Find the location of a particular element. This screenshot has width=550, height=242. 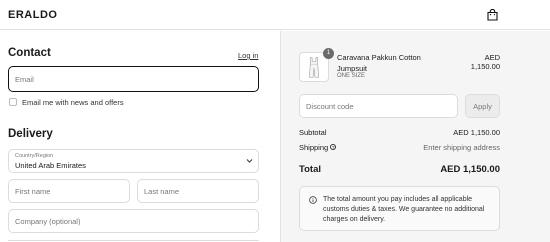

product-name: Caravana Pakkun Cotton Jumpsuit is located at coordinates (379, 63).